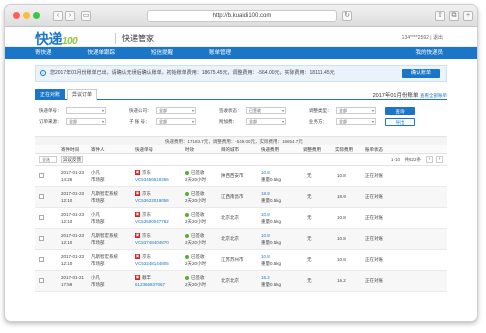  Describe the element at coordinates (341, 280) in the screenshot. I see `actual-fee: 16.2` at that location.